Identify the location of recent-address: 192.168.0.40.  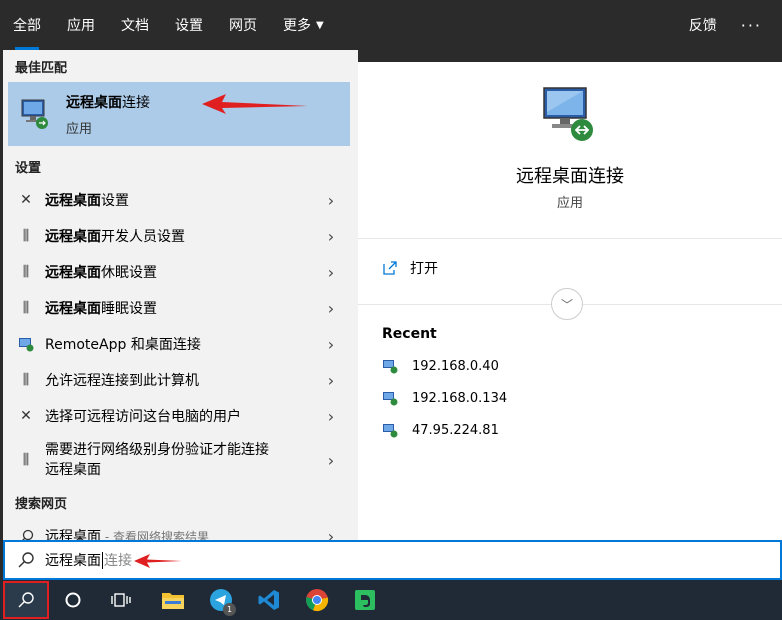
(455, 366).